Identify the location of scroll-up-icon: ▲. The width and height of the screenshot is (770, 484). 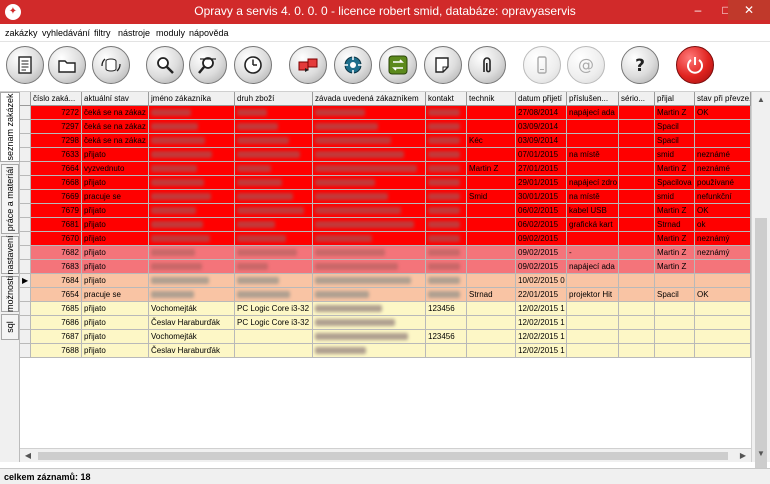
(761, 100).